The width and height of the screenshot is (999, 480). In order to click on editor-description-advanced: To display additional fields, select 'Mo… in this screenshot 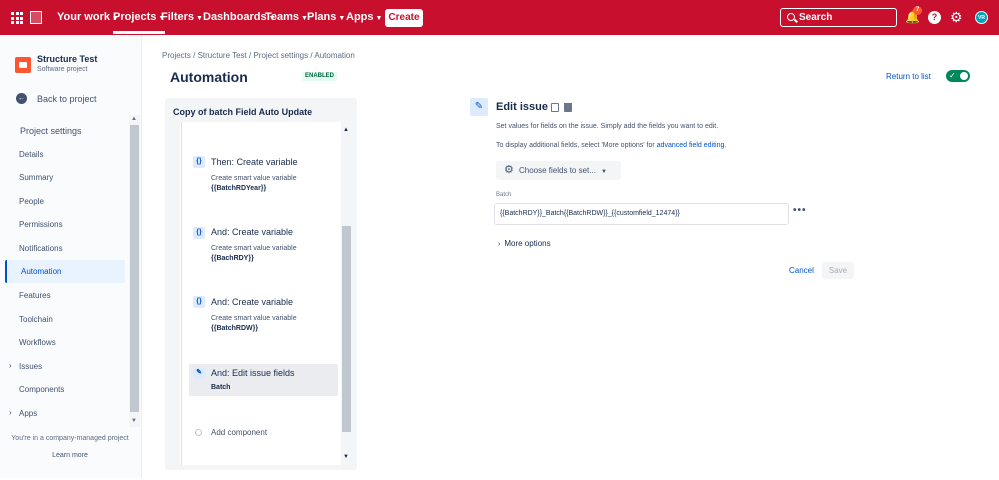, I will do `click(611, 145)`.